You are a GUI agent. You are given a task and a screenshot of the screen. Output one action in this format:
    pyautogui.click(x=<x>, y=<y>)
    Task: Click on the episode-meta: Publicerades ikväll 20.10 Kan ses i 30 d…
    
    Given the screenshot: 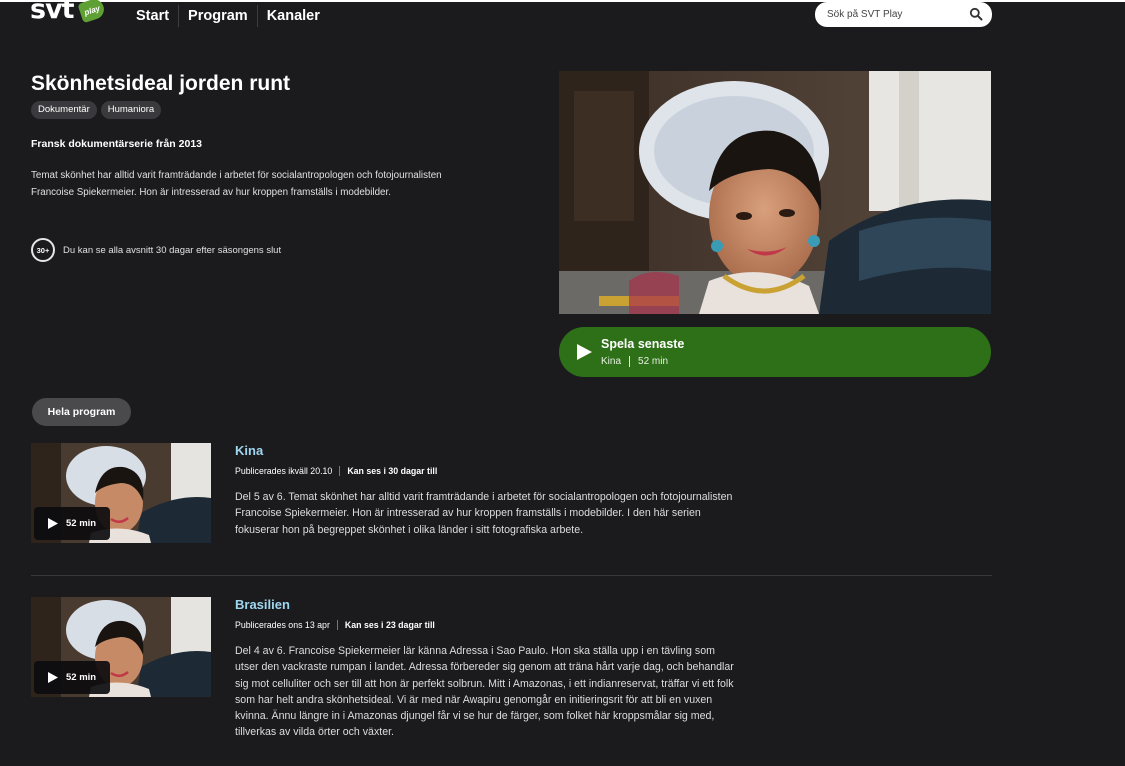 What is the action you would take?
    pyautogui.click(x=336, y=471)
    